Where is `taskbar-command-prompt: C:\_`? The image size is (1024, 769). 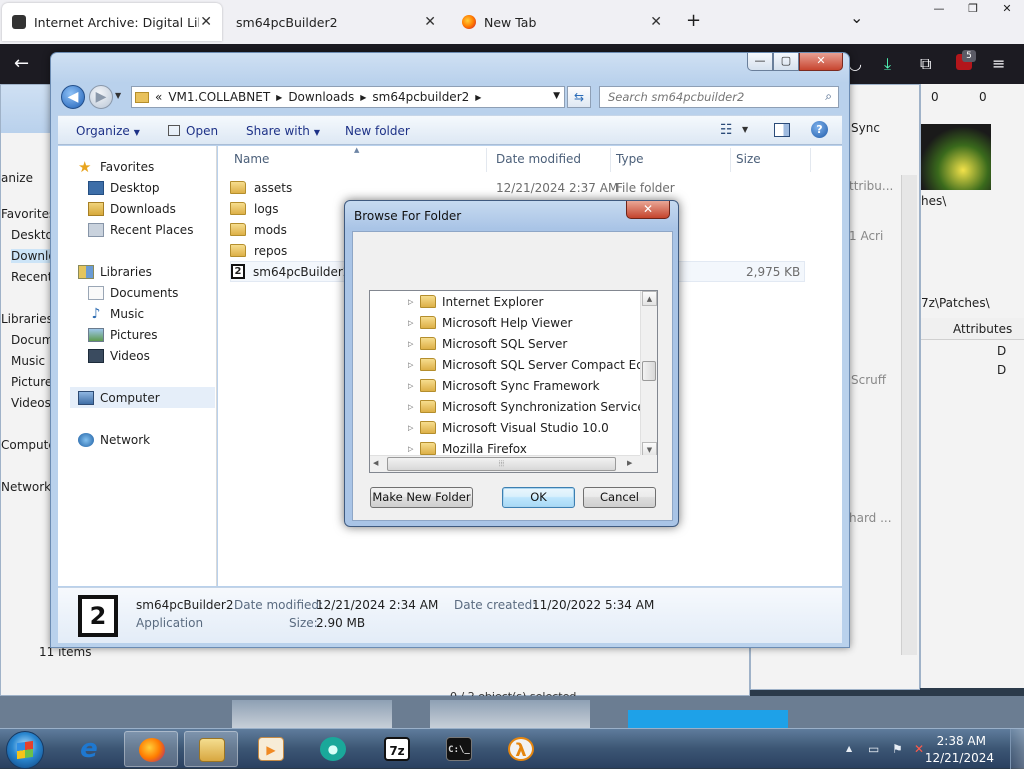
taskbar-command-prompt: C:\_ is located at coordinates (459, 749).